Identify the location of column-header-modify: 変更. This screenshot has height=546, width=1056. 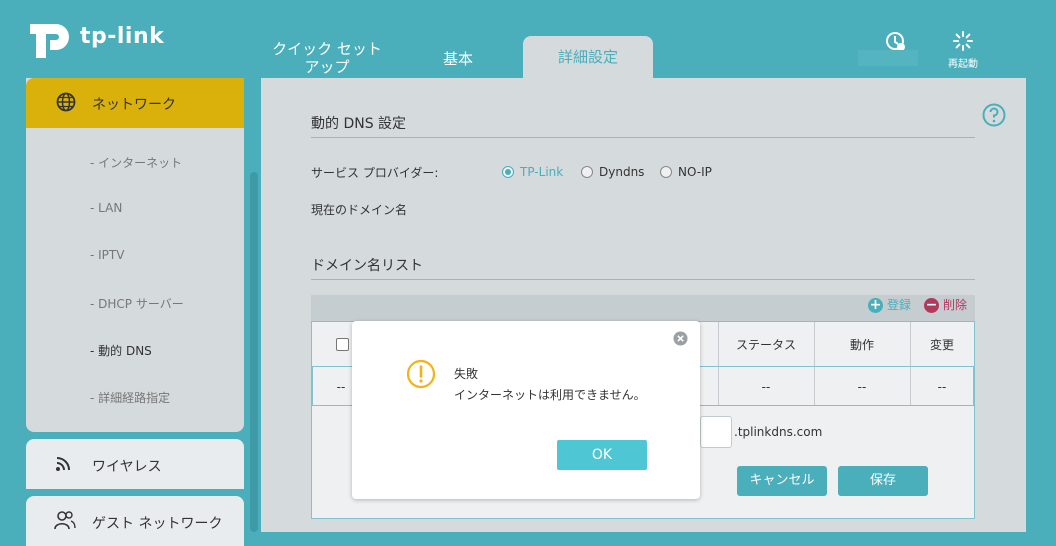
(941, 345).